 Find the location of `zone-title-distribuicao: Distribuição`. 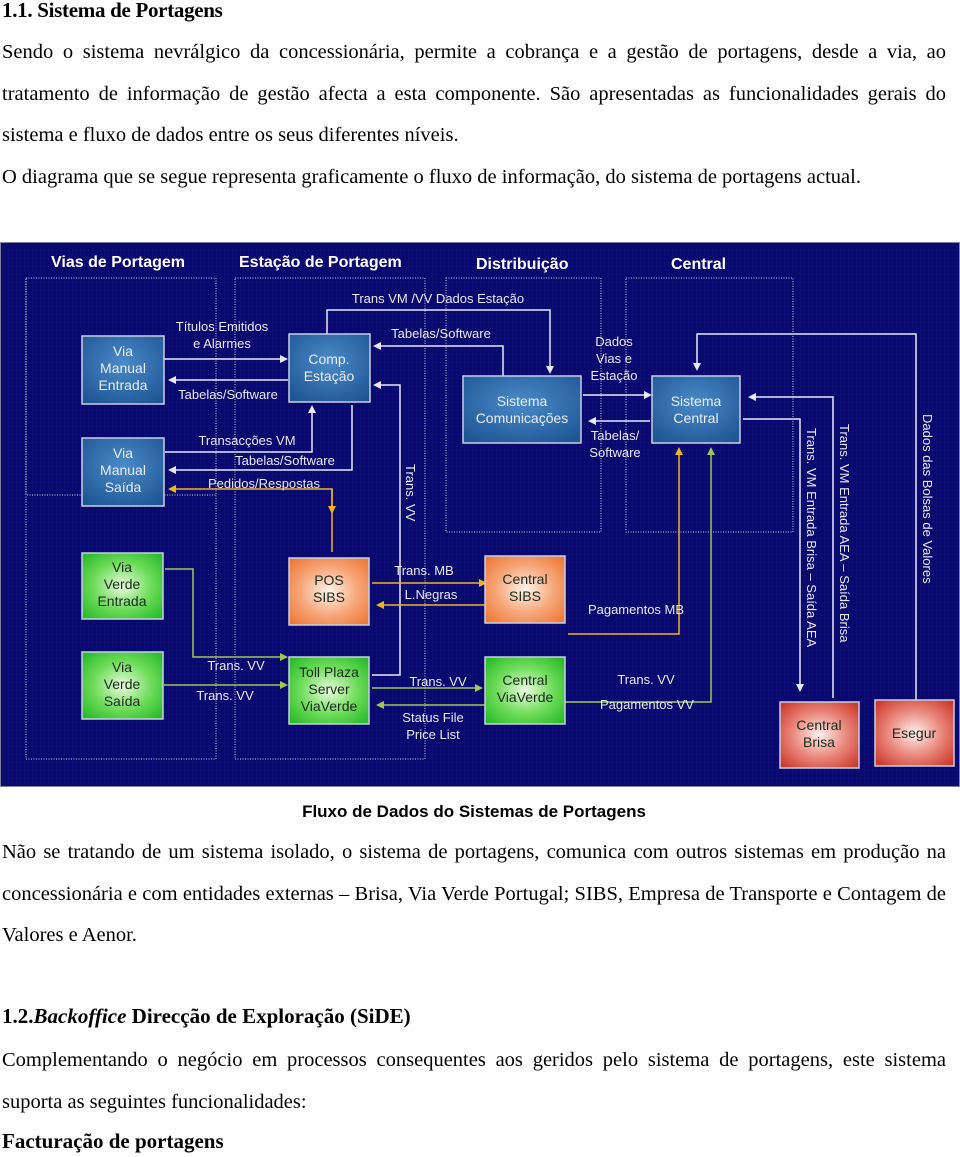

zone-title-distribuicao: Distribuição is located at coordinates (522, 264).